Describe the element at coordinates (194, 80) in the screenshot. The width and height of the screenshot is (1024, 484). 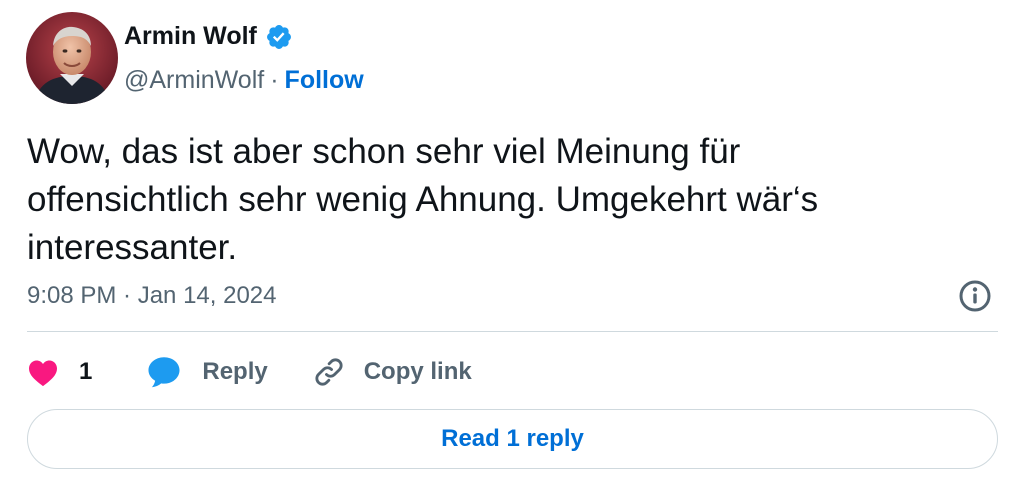
I see `author-handle: @ArminWolf` at that location.